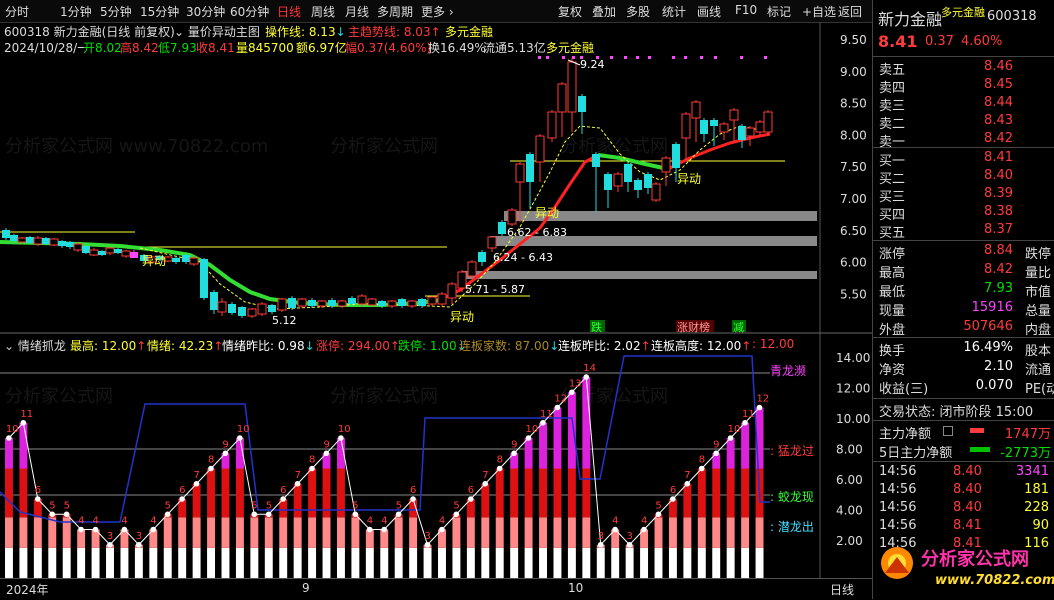  I want to click on tick-price: 8.40, so click(967, 489).